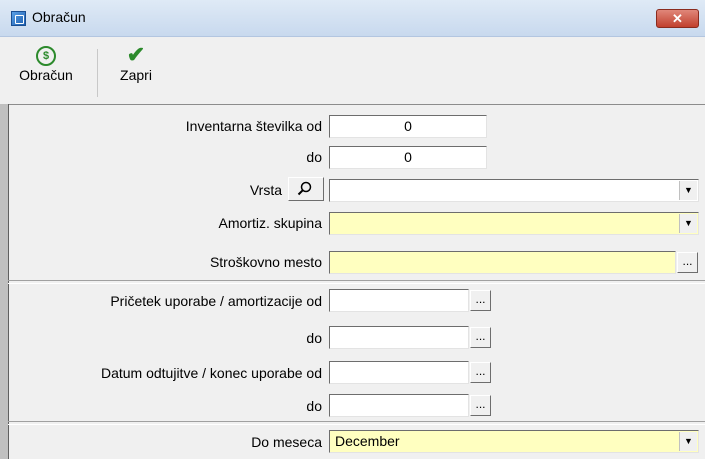 The image size is (705, 459). I want to click on obracun-button: $ Obračun, so click(46, 63).